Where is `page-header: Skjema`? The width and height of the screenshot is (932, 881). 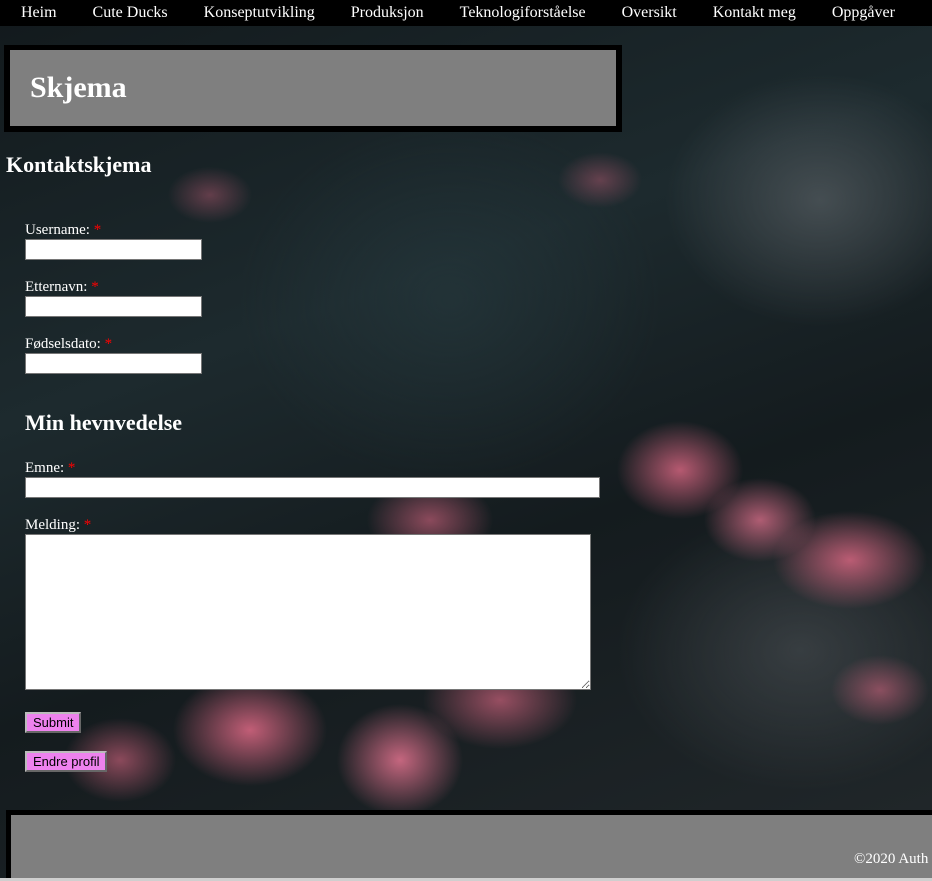 page-header: Skjema is located at coordinates (313, 88).